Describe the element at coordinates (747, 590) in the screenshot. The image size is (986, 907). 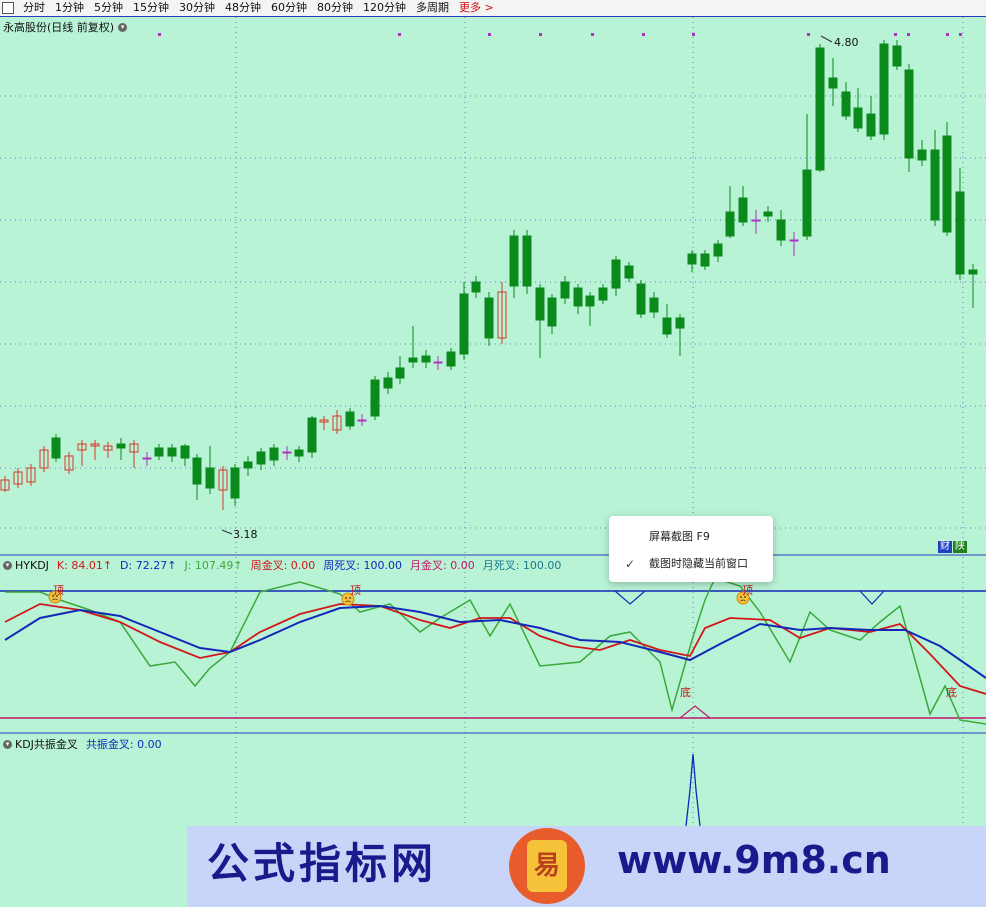
I see `top-label-3: 顶` at that location.